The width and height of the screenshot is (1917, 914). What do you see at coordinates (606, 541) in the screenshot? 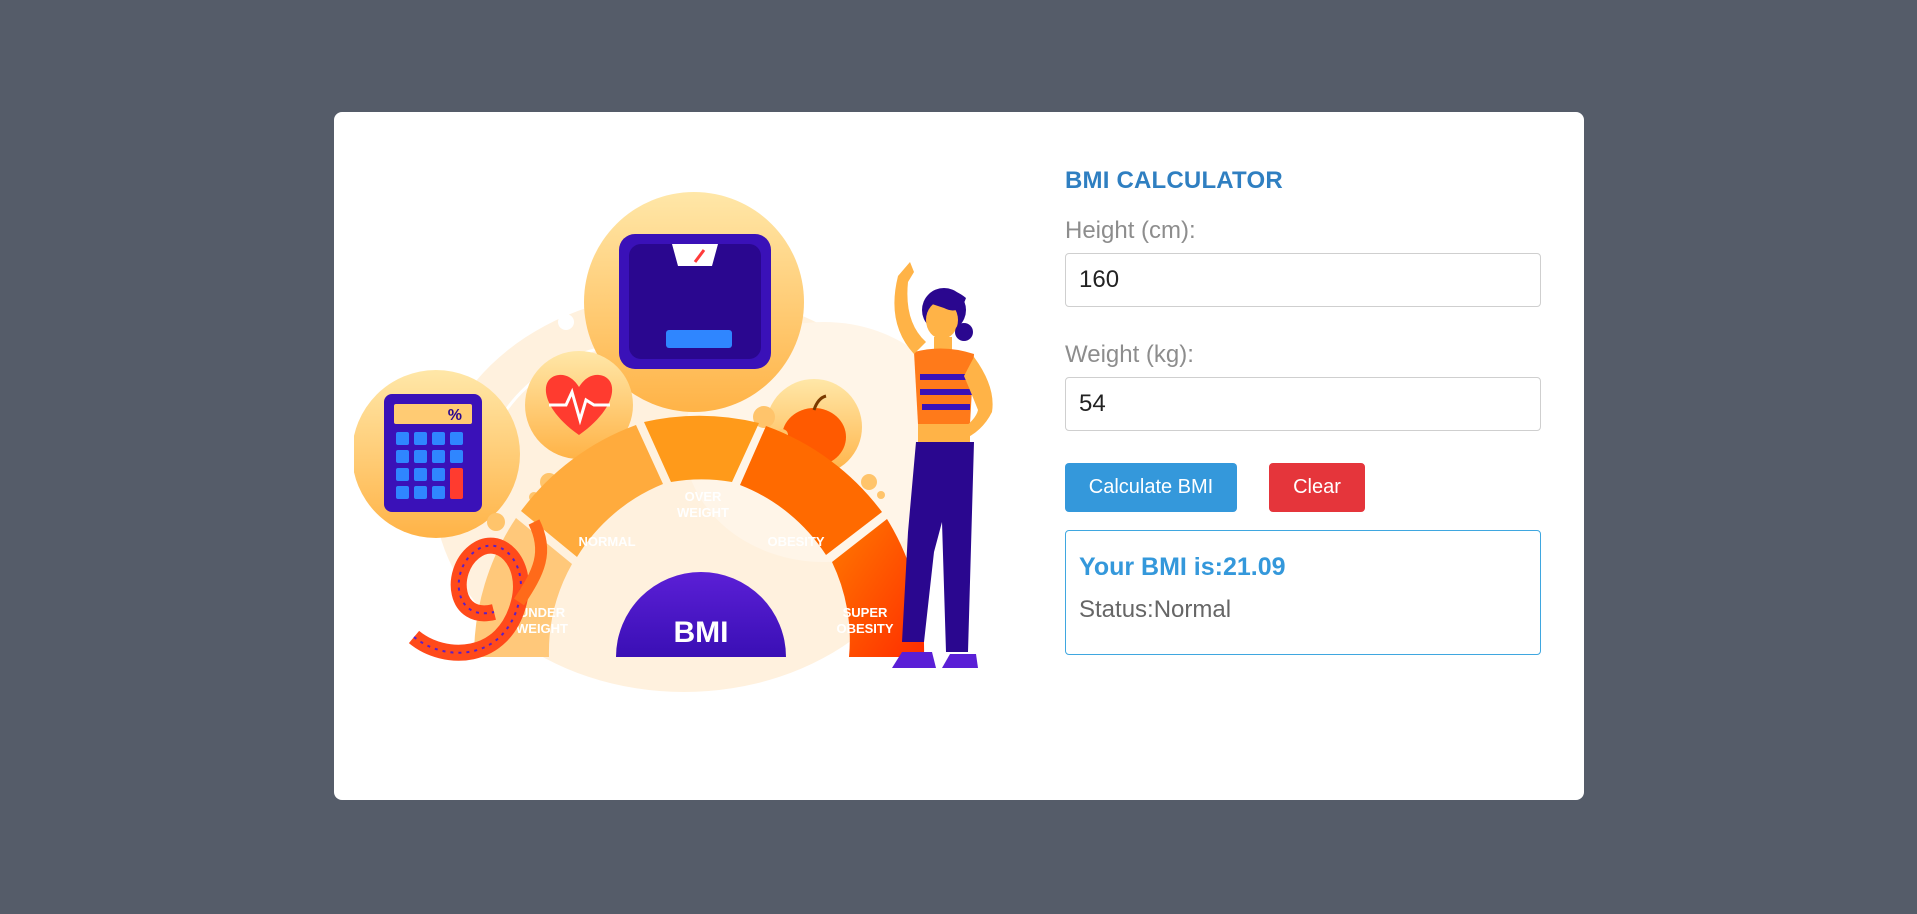
I see `segment-normal-label: NORMAL` at bounding box center [606, 541].